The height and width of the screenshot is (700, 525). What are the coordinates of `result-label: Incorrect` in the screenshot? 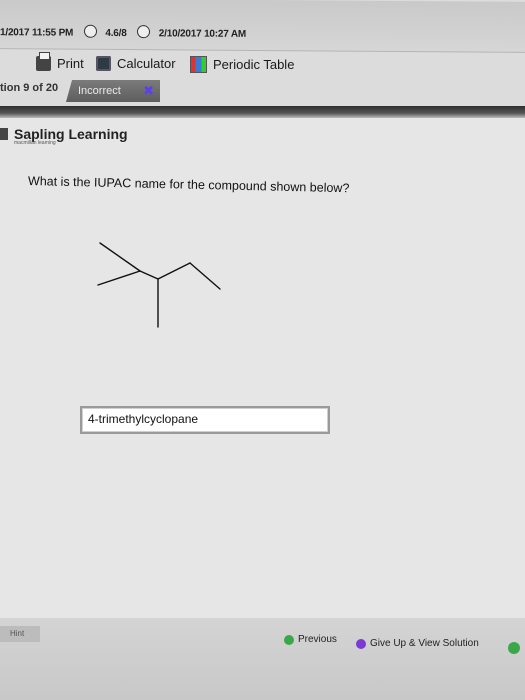 It's located at (99, 91).